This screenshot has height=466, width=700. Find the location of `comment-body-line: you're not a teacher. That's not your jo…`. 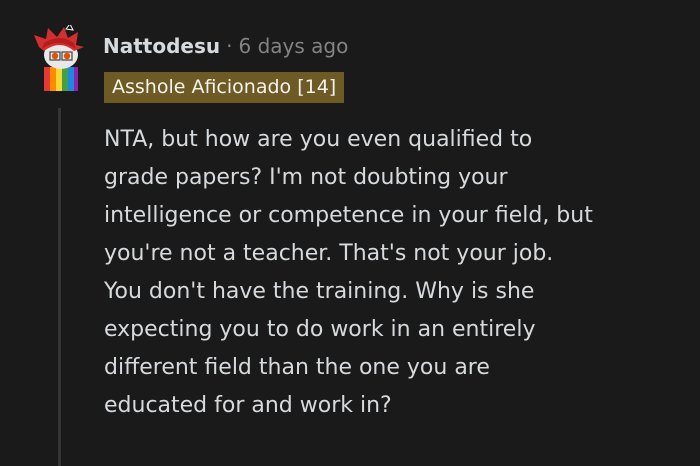

comment-body-line: you're not a teacher. That's not your jo… is located at coordinates (329, 253).